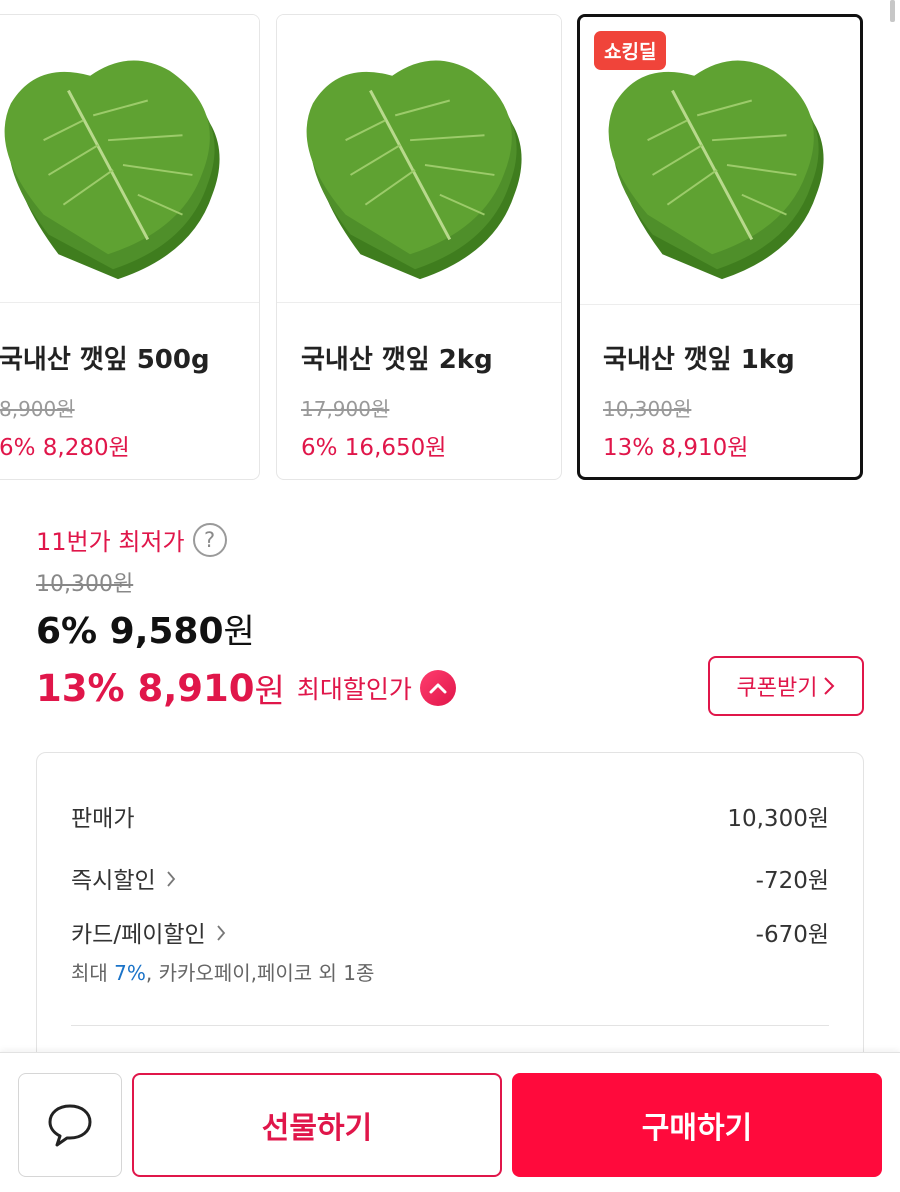 The height and width of the screenshot is (1192, 900). I want to click on product-image: 쇼킹딜, so click(720, 161).